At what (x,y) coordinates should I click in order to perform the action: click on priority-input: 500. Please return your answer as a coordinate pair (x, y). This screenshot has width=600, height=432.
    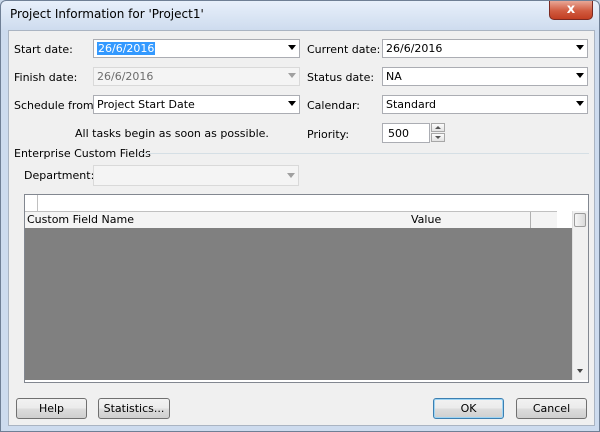
    Looking at the image, I should click on (406, 133).